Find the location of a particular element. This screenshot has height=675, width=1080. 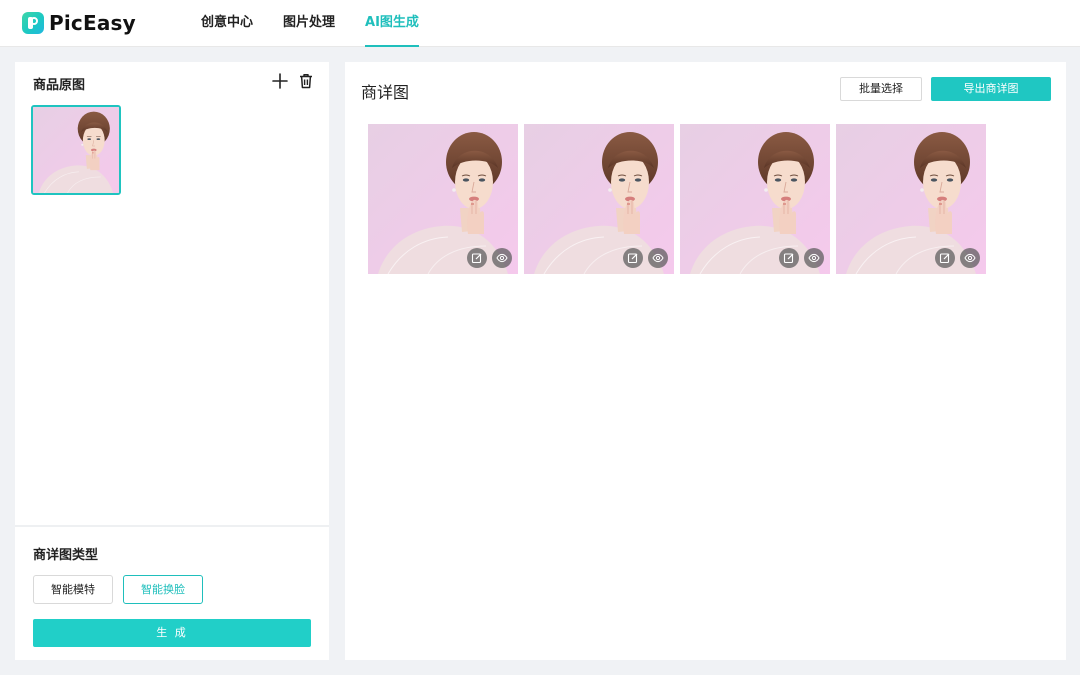

nav-item-ai-generation: AI图生成 is located at coordinates (392, 23).